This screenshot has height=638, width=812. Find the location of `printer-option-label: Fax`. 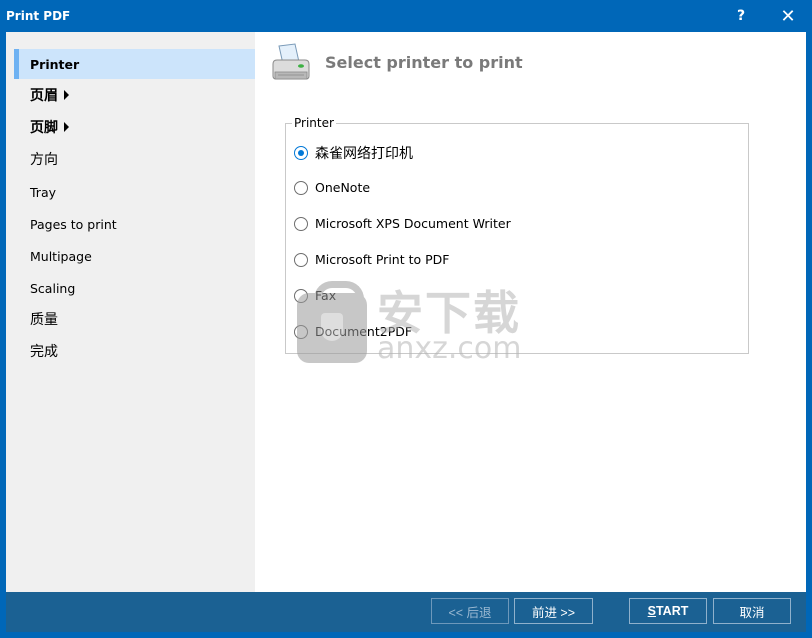

printer-option-label: Fax is located at coordinates (326, 295).